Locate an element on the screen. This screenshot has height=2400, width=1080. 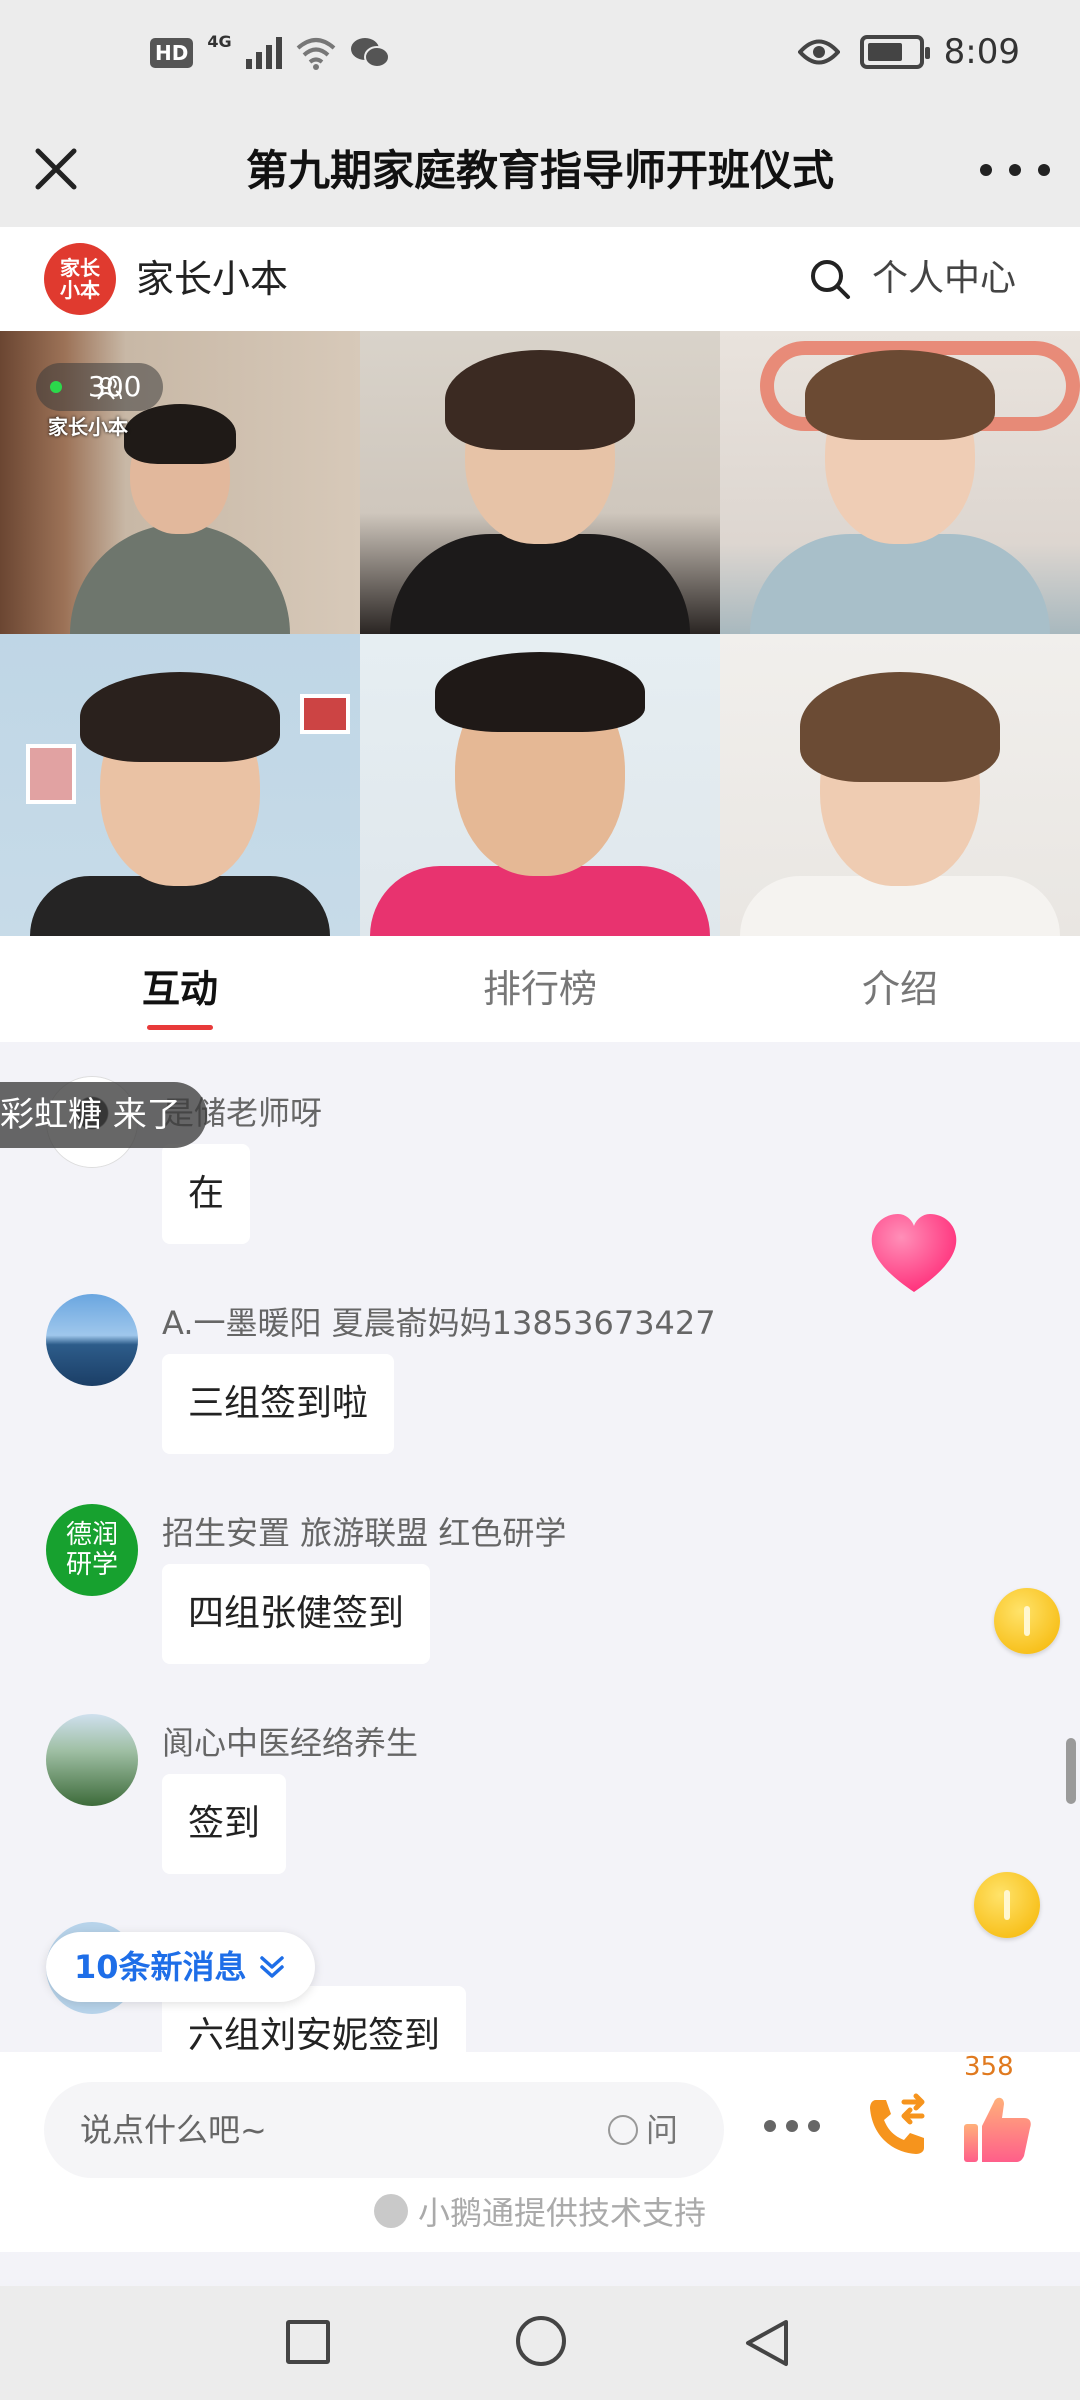
page-title: 第九期家庭教育指导师开班仪式 is located at coordinates (539, 170).